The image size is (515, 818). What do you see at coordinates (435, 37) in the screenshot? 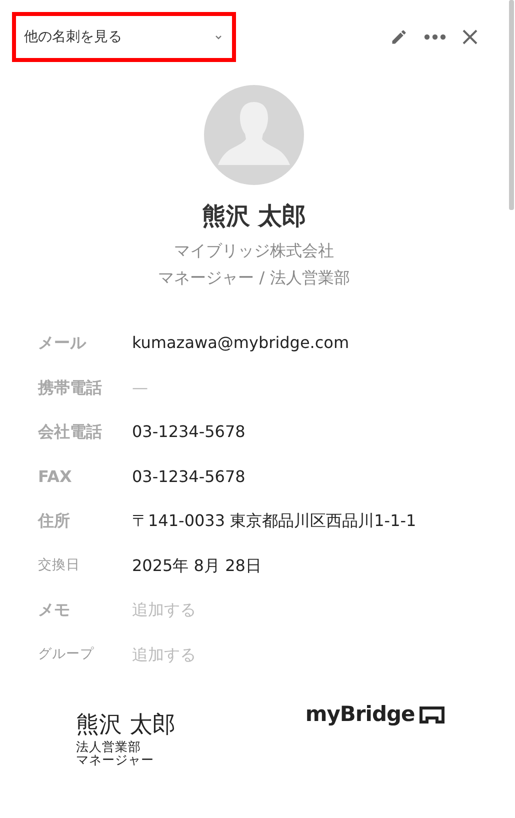
I see `more-icon` at bounding box center [435, 37].